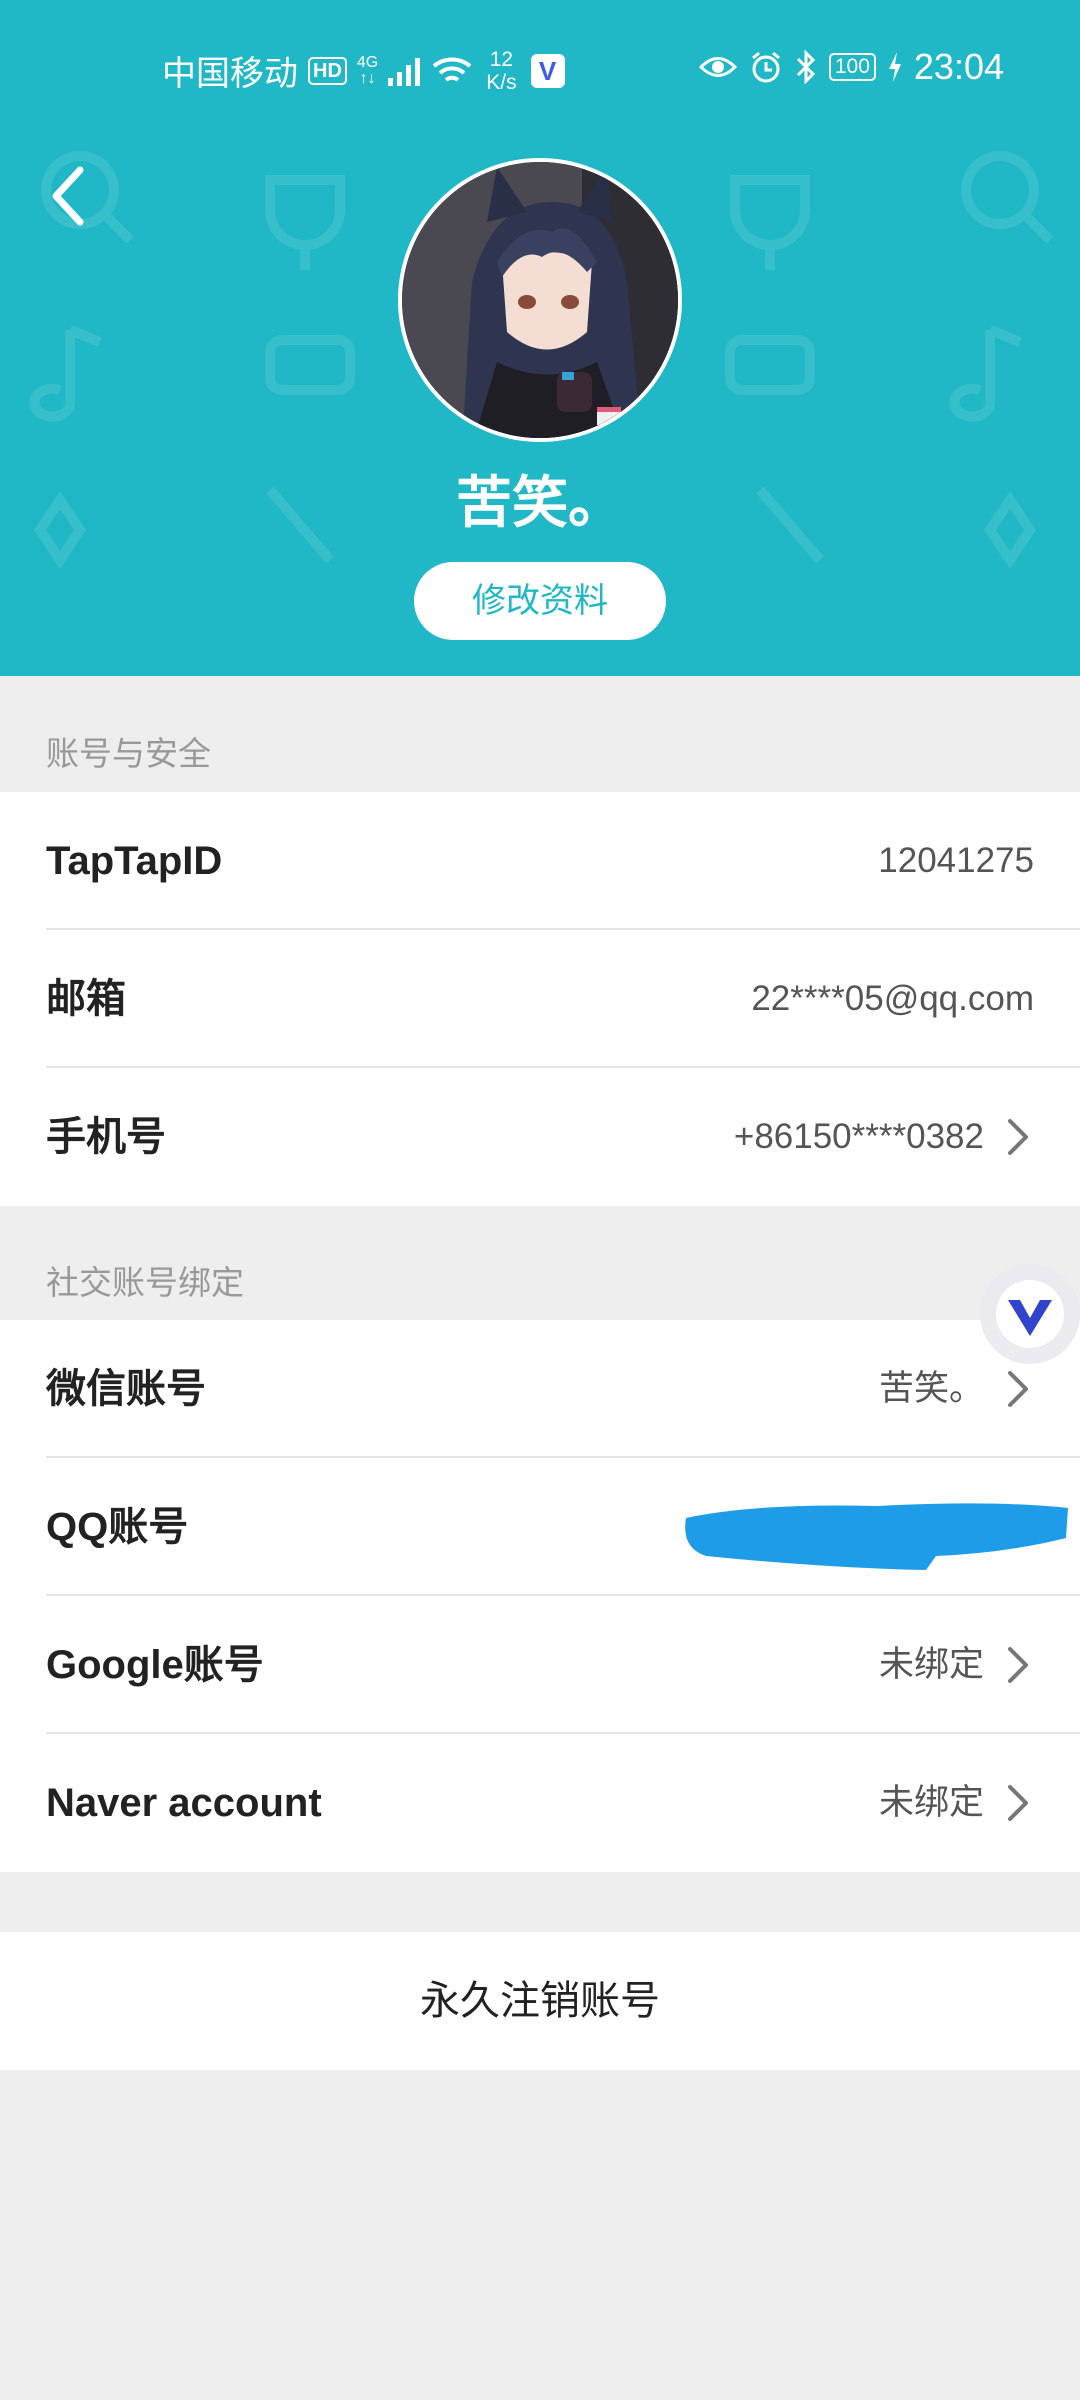  What do you see at coordinates (128, 753) in the screenshot?
I see `section-title-account-security: 账号与安全` at bounding box center [128, 753].